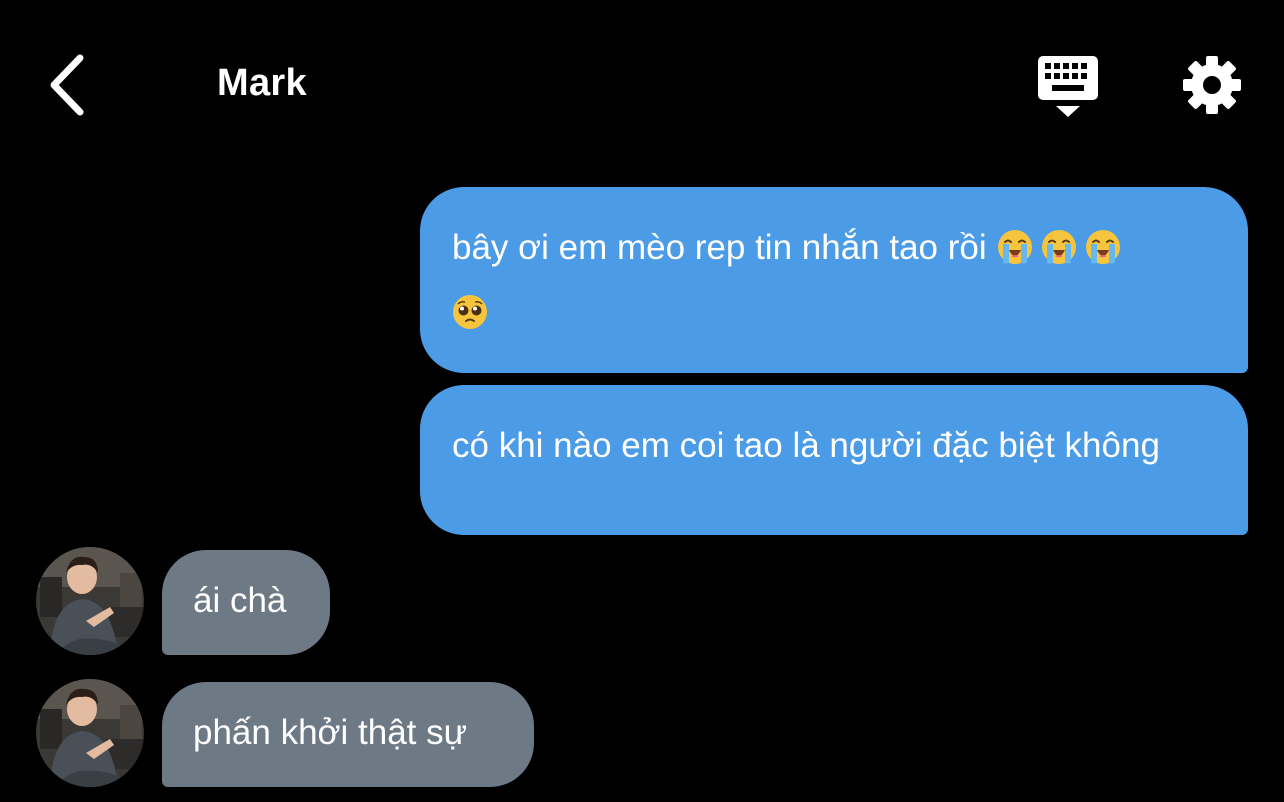 This screenshot has height=802, width=1284. I want to click on settings-button, so click(1212, 85).